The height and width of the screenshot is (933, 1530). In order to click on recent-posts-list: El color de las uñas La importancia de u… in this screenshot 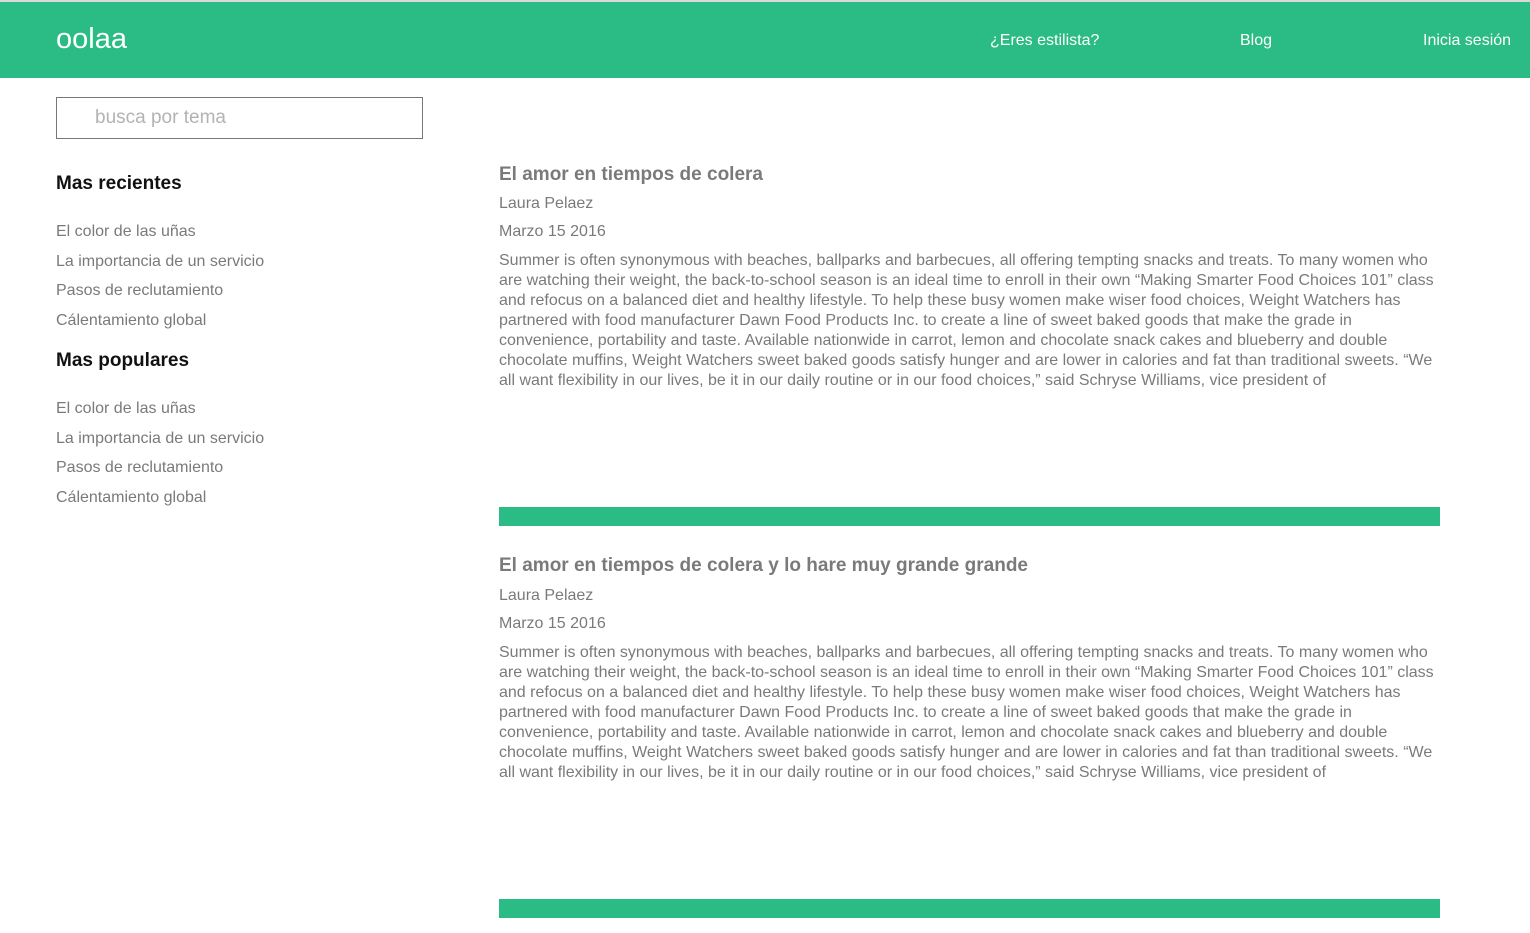, I will do `click(160, 281)`.